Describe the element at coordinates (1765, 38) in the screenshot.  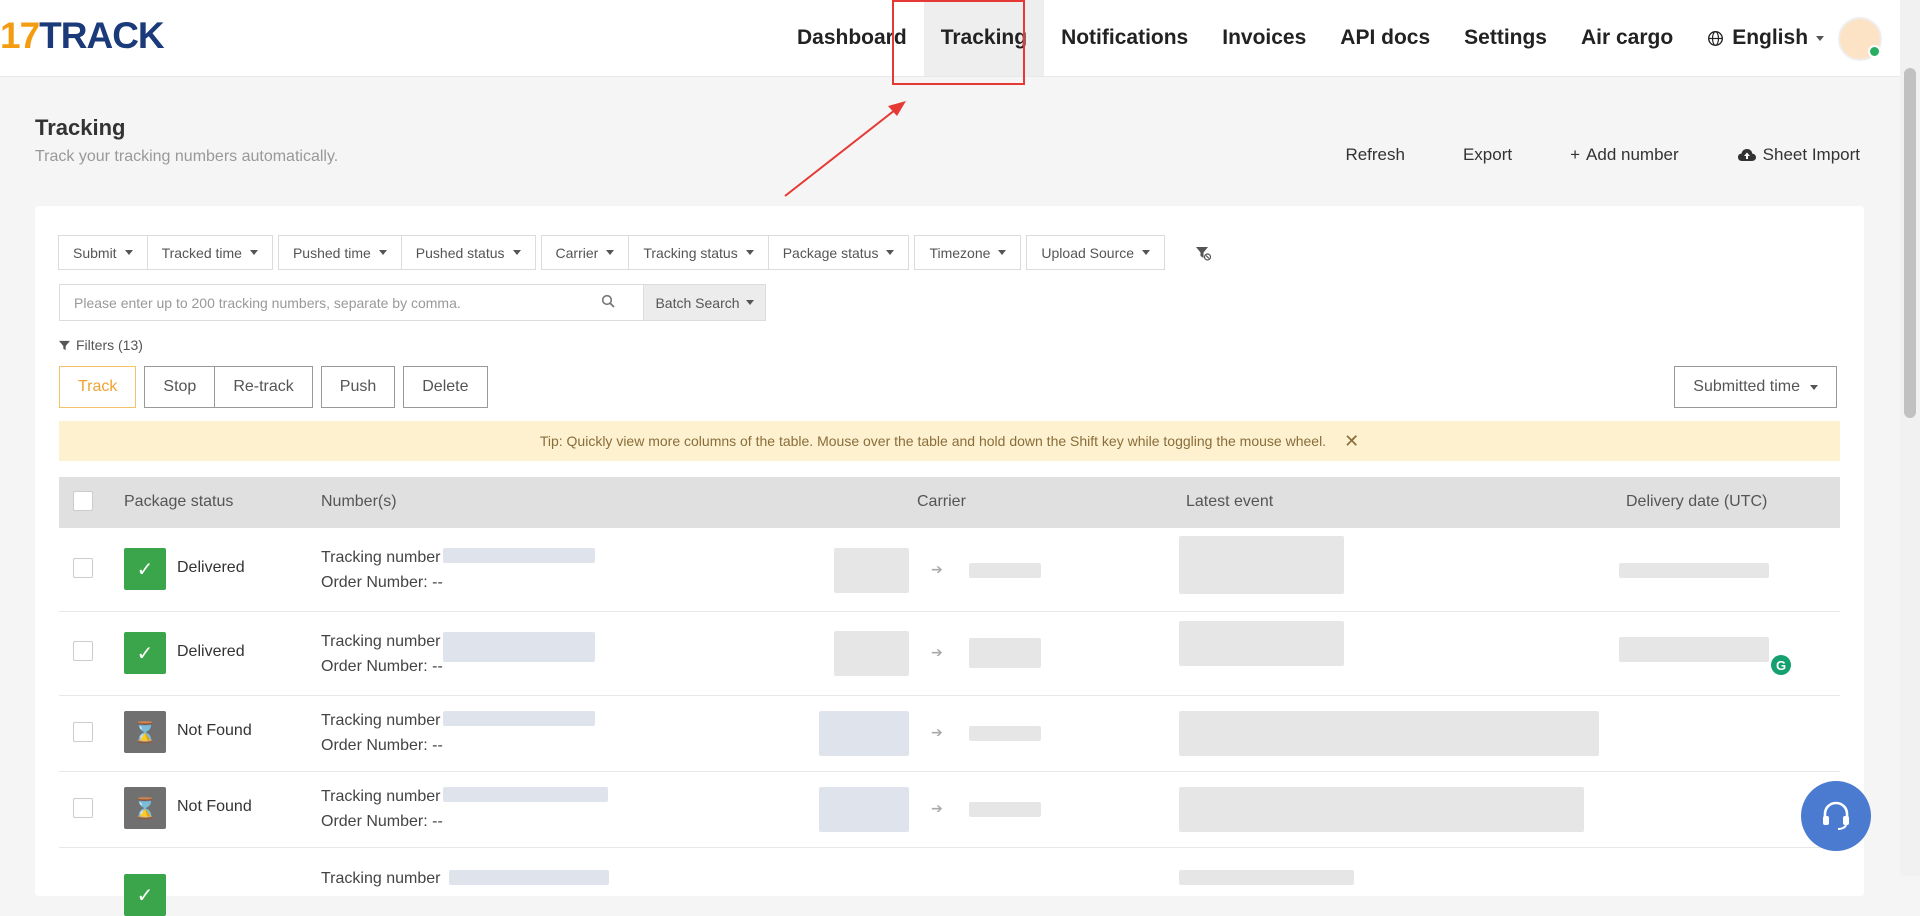
I see `language-select: English` at that location.